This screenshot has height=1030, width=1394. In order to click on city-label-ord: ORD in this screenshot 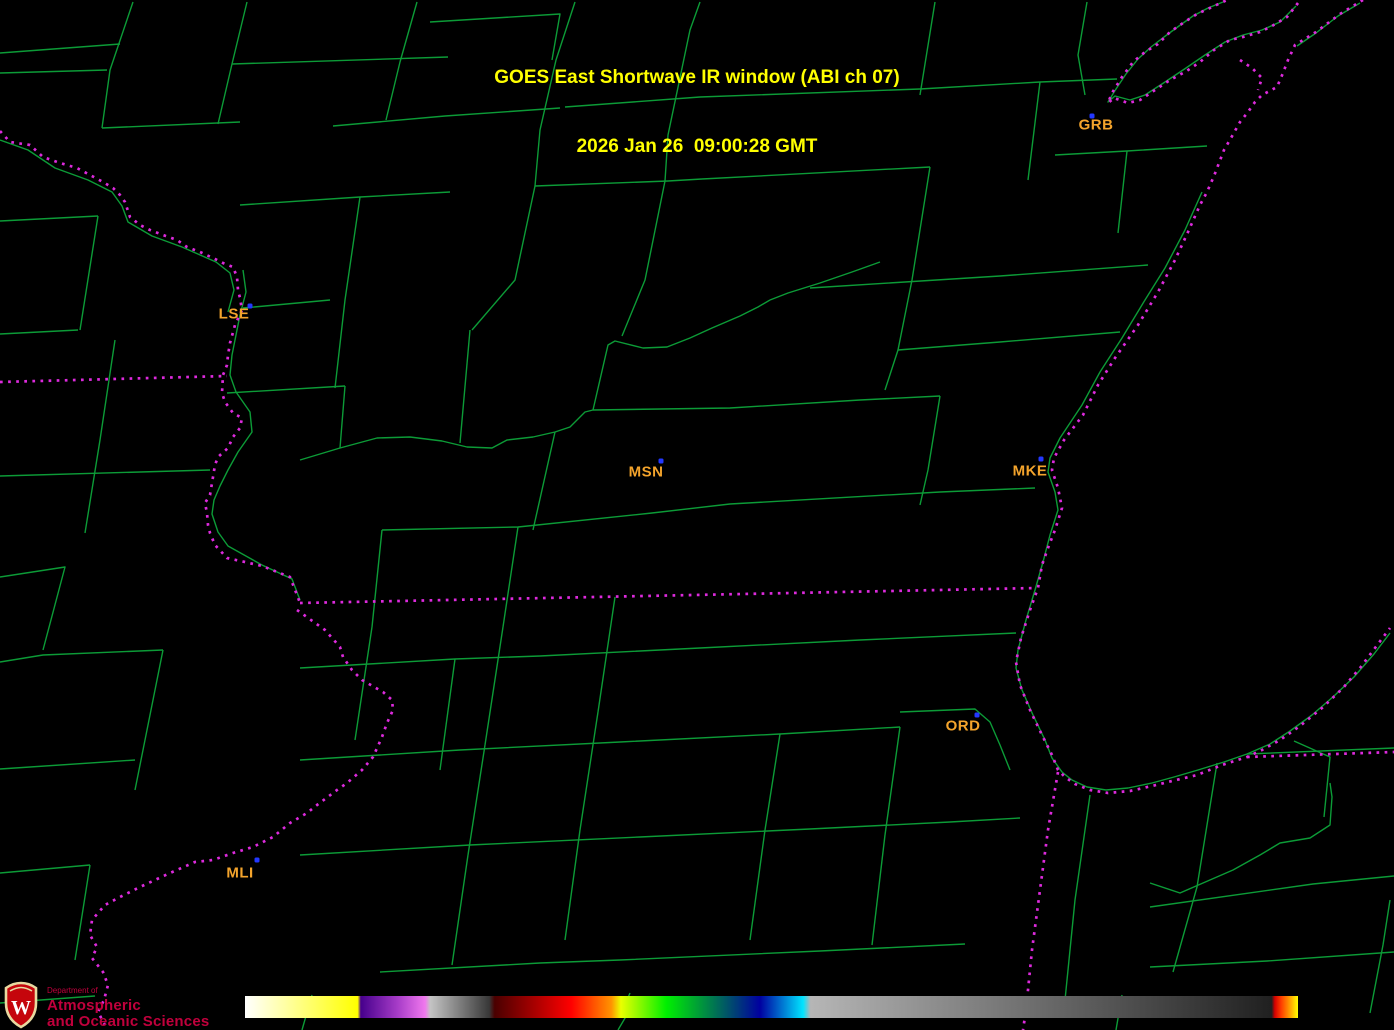, I will do `click(963, 726)`.